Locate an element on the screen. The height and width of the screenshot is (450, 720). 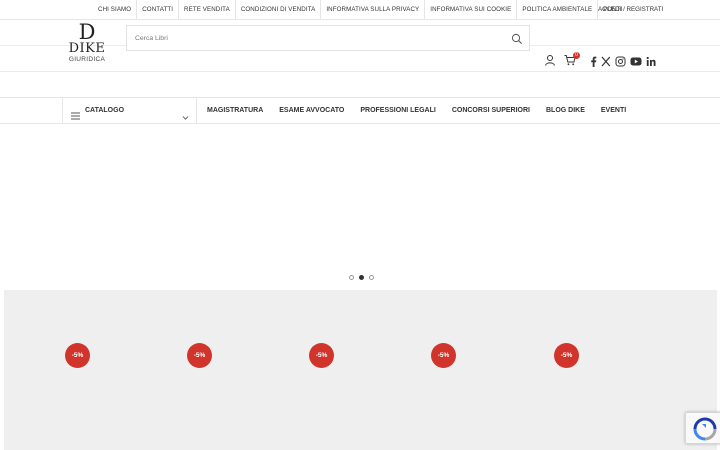
logo-mark: D is located at coordinates (87, 32).